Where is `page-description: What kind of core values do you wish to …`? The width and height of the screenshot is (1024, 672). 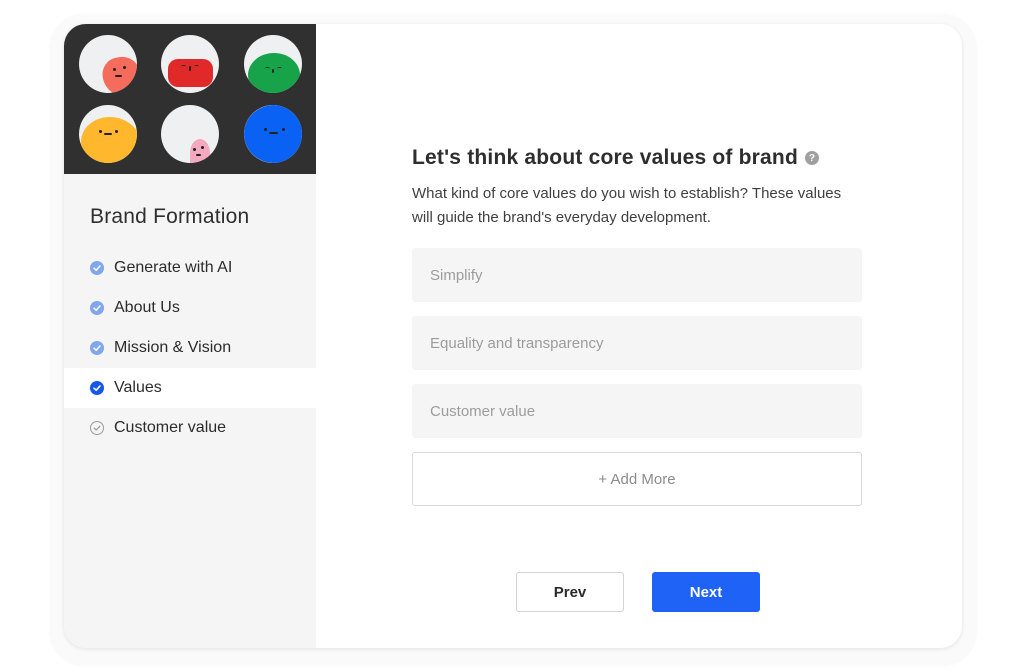
page-description: What kind of core values do you wish to … is located at coordinates (627, 205).